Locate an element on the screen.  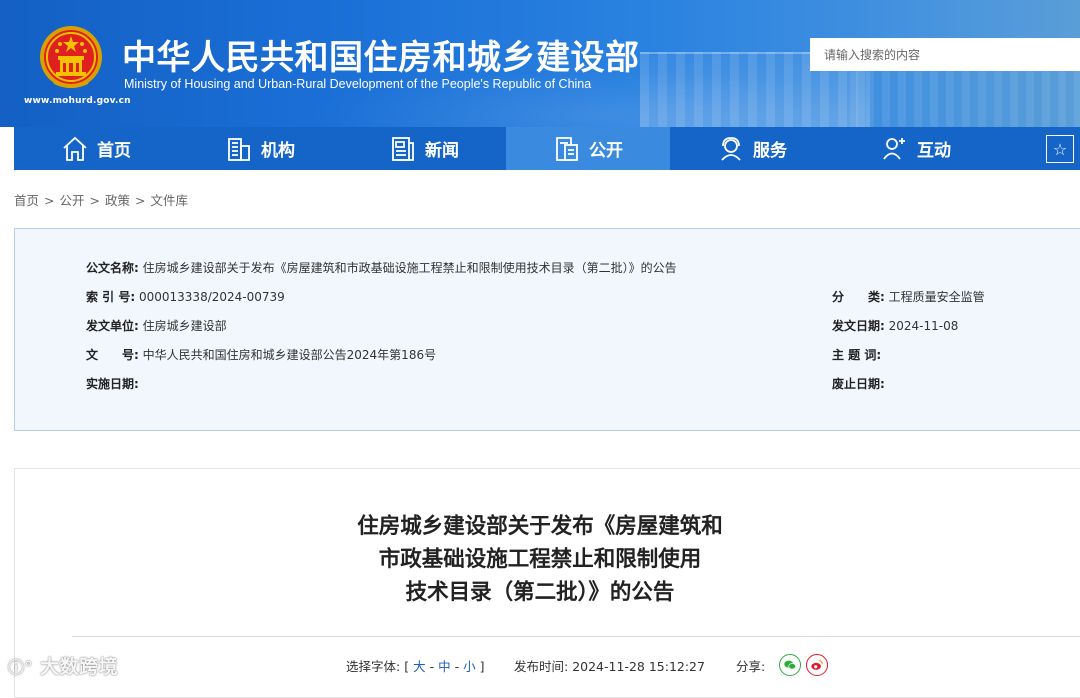
nav-label: 新闻 is located at coordinates (442, 151).